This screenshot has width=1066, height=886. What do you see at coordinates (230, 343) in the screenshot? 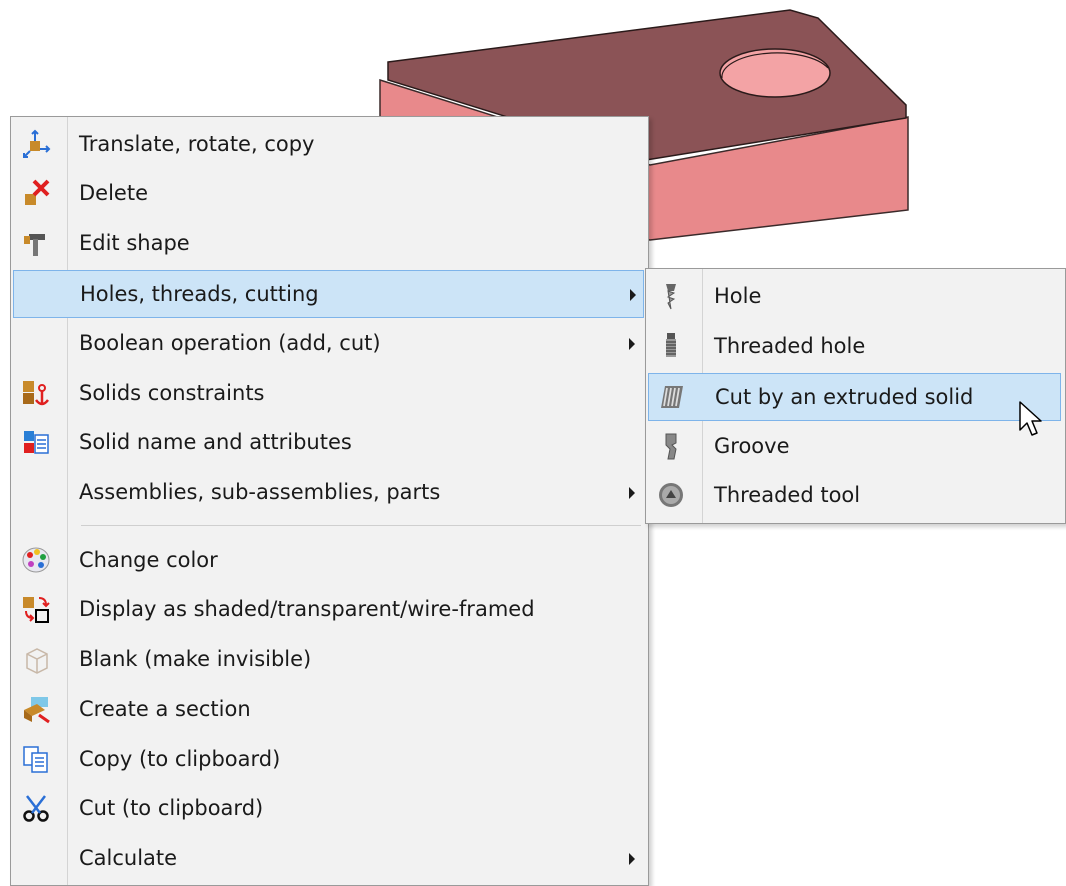
I see `menu-item-label: Boolean operation (add, cut)` at bounding box center [230, 343].